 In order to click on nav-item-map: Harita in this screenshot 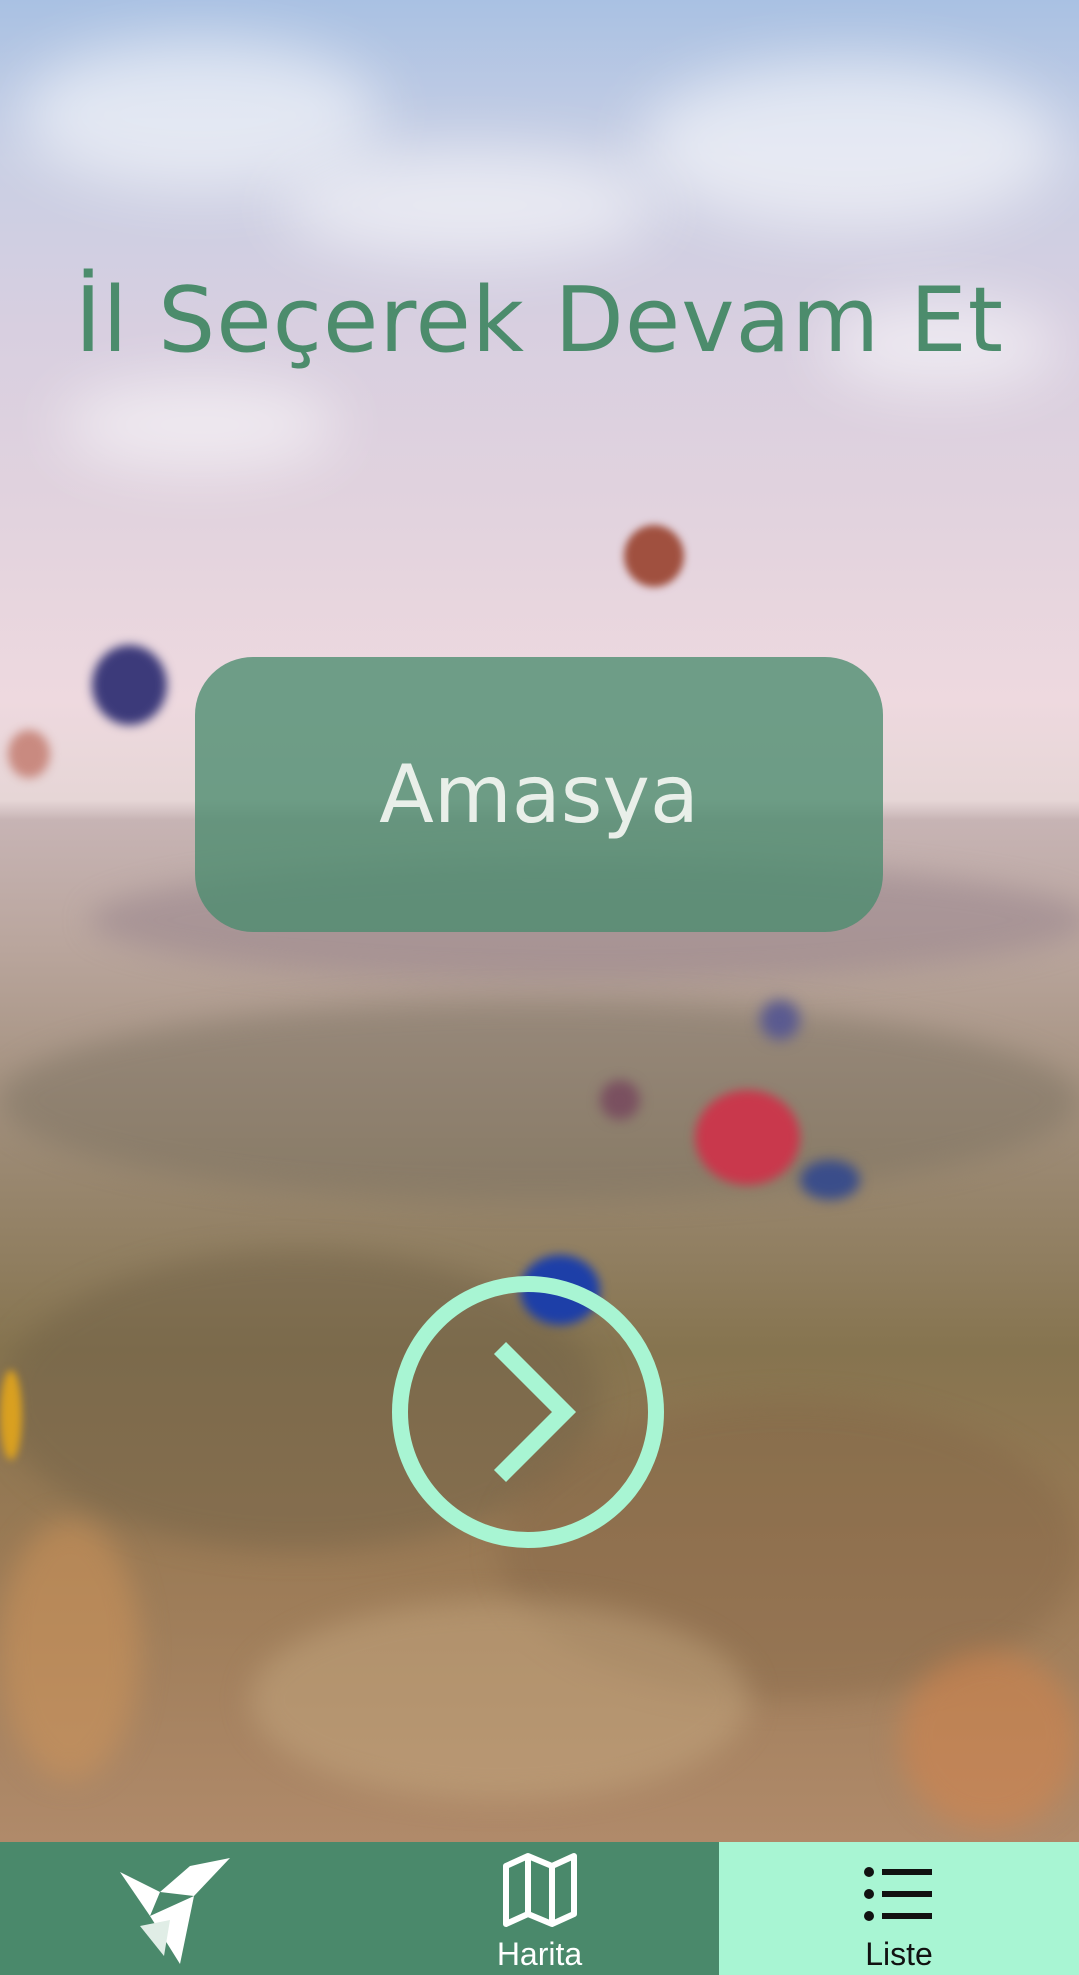, I will do `click(539, 1908)`.